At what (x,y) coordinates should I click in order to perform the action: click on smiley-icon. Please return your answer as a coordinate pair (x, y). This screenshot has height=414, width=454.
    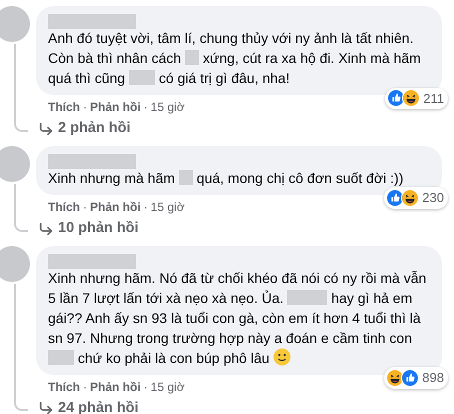
    Looking at the image, I should click on (282, 357).